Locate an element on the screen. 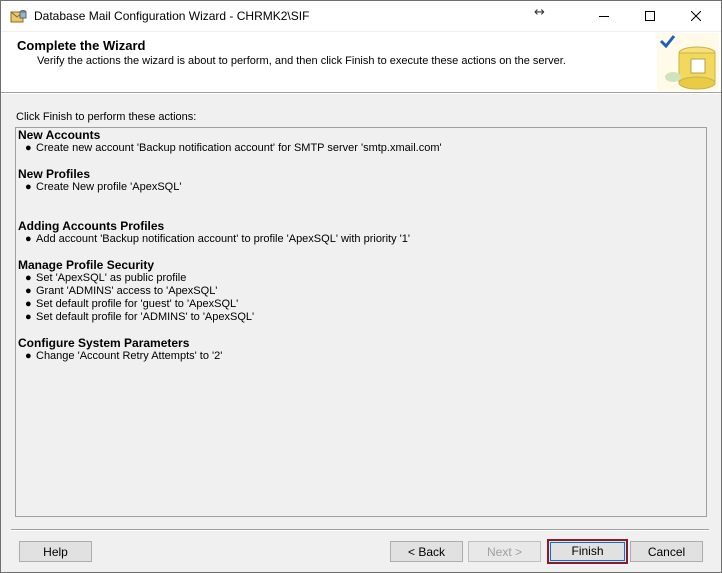 The height and width of the screenshot is (573, 722). instruction-label: Click Finish to perform these actions: is located at coordinates (106, 117).